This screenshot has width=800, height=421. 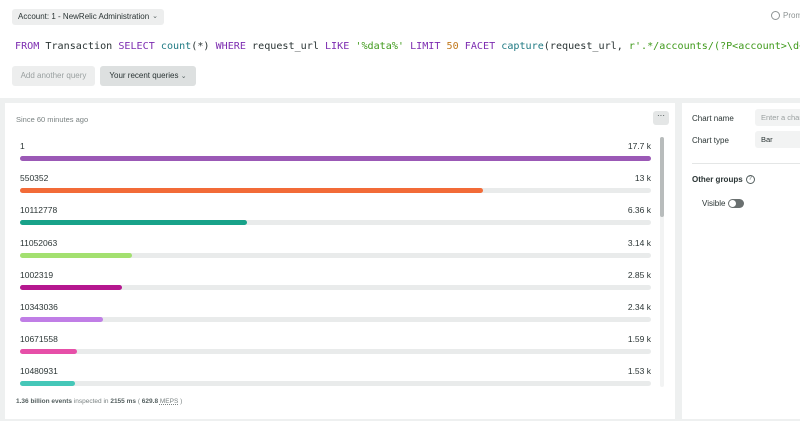 I want to click on inspected-prefix: inspected in, so click(x=91, y=401).